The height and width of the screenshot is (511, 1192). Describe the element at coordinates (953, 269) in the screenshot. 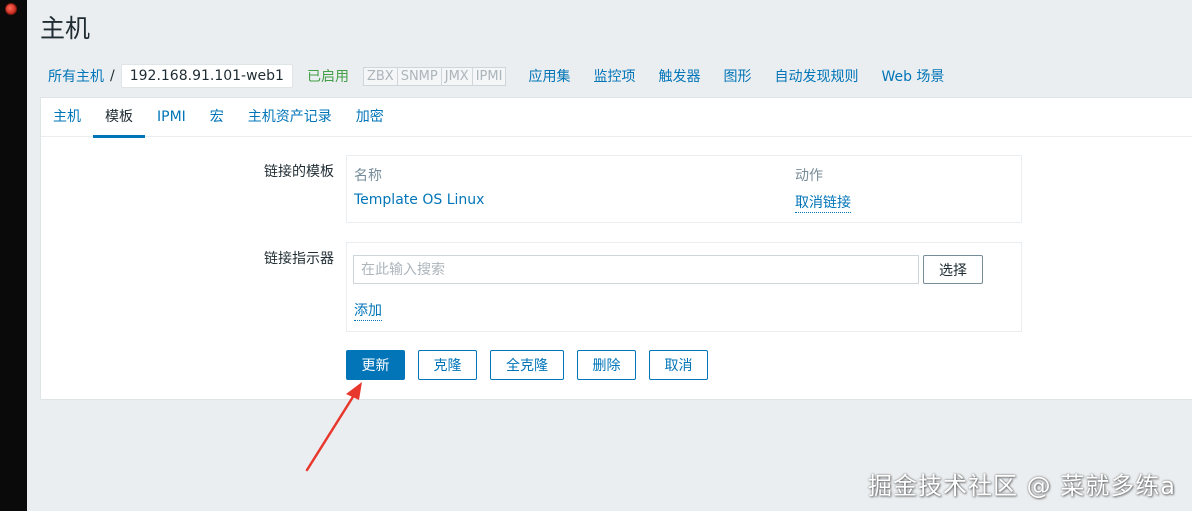

I see `select-template-button: 选择` at that location.